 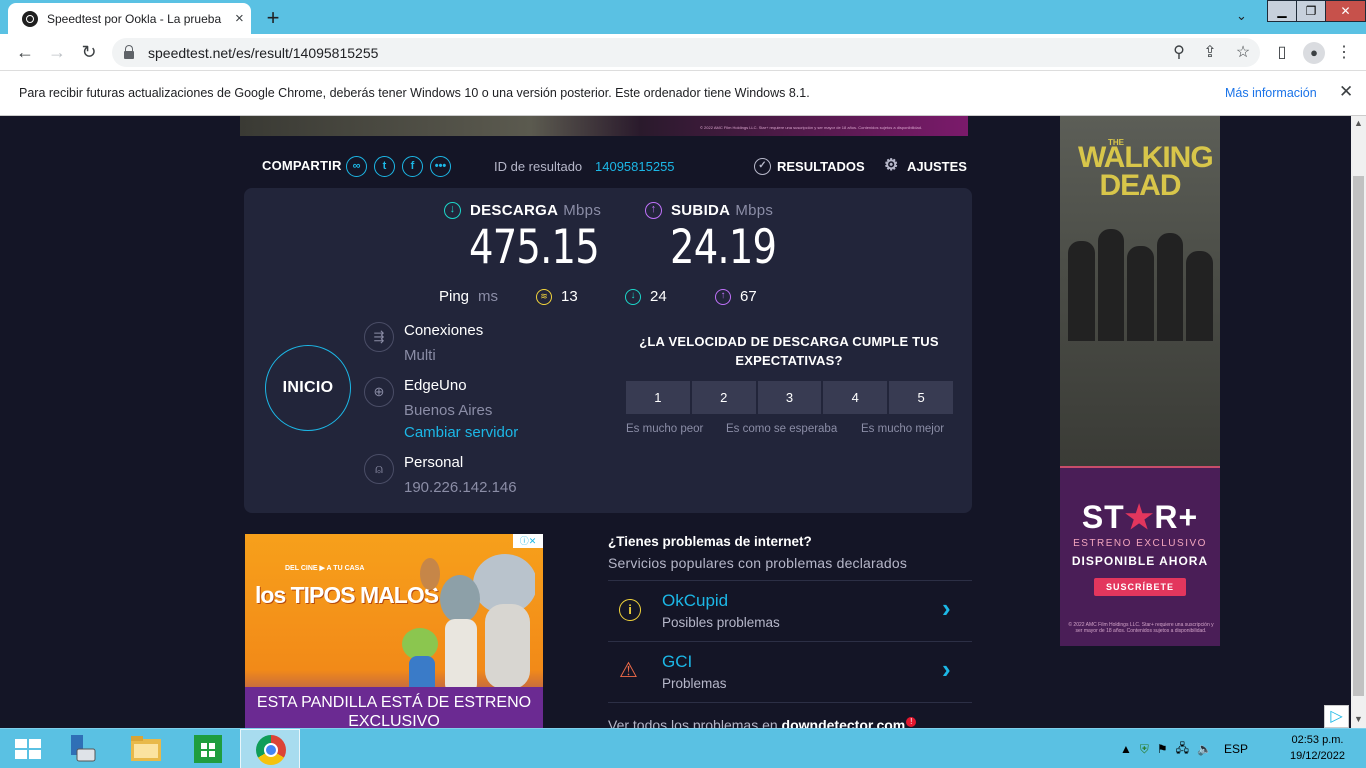 What do you see at coordinates (677, 662) in the screenshot?
I see `problem-service-name: GCI` at bounding box center [677, 662].